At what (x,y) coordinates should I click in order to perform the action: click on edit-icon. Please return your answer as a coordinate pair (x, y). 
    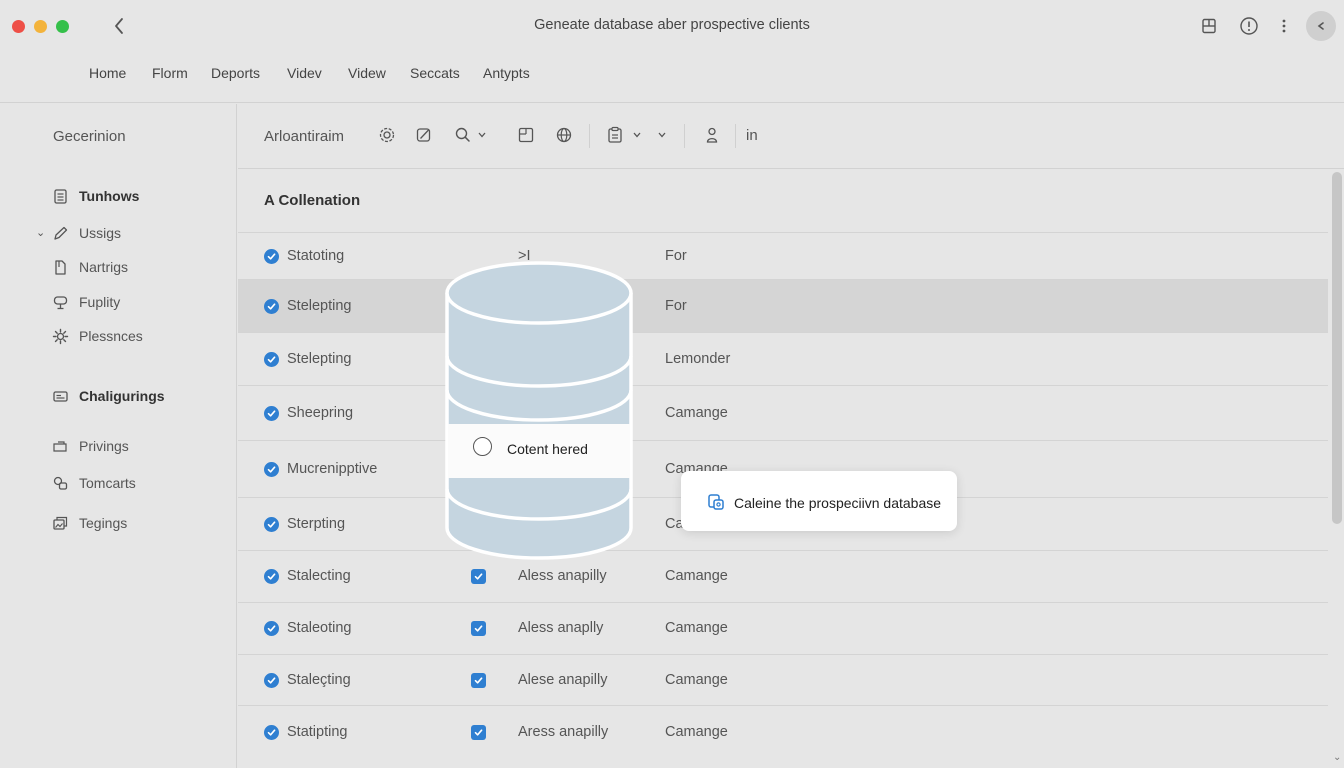
    Looking at the image, I should click on (423, 135).